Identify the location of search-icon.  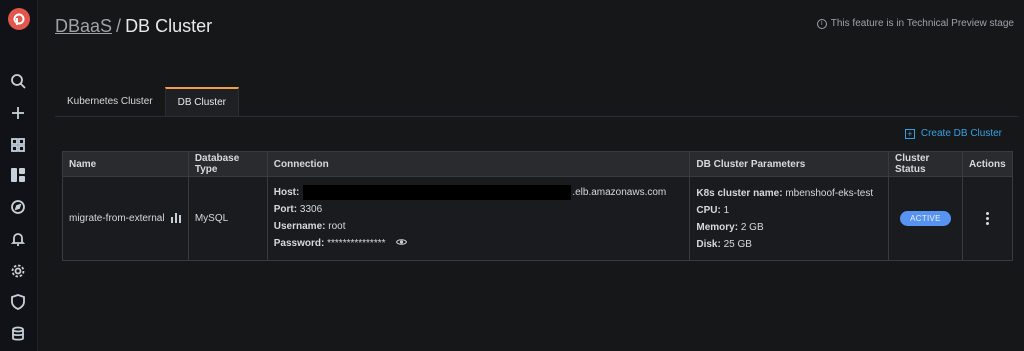
(18, 81).